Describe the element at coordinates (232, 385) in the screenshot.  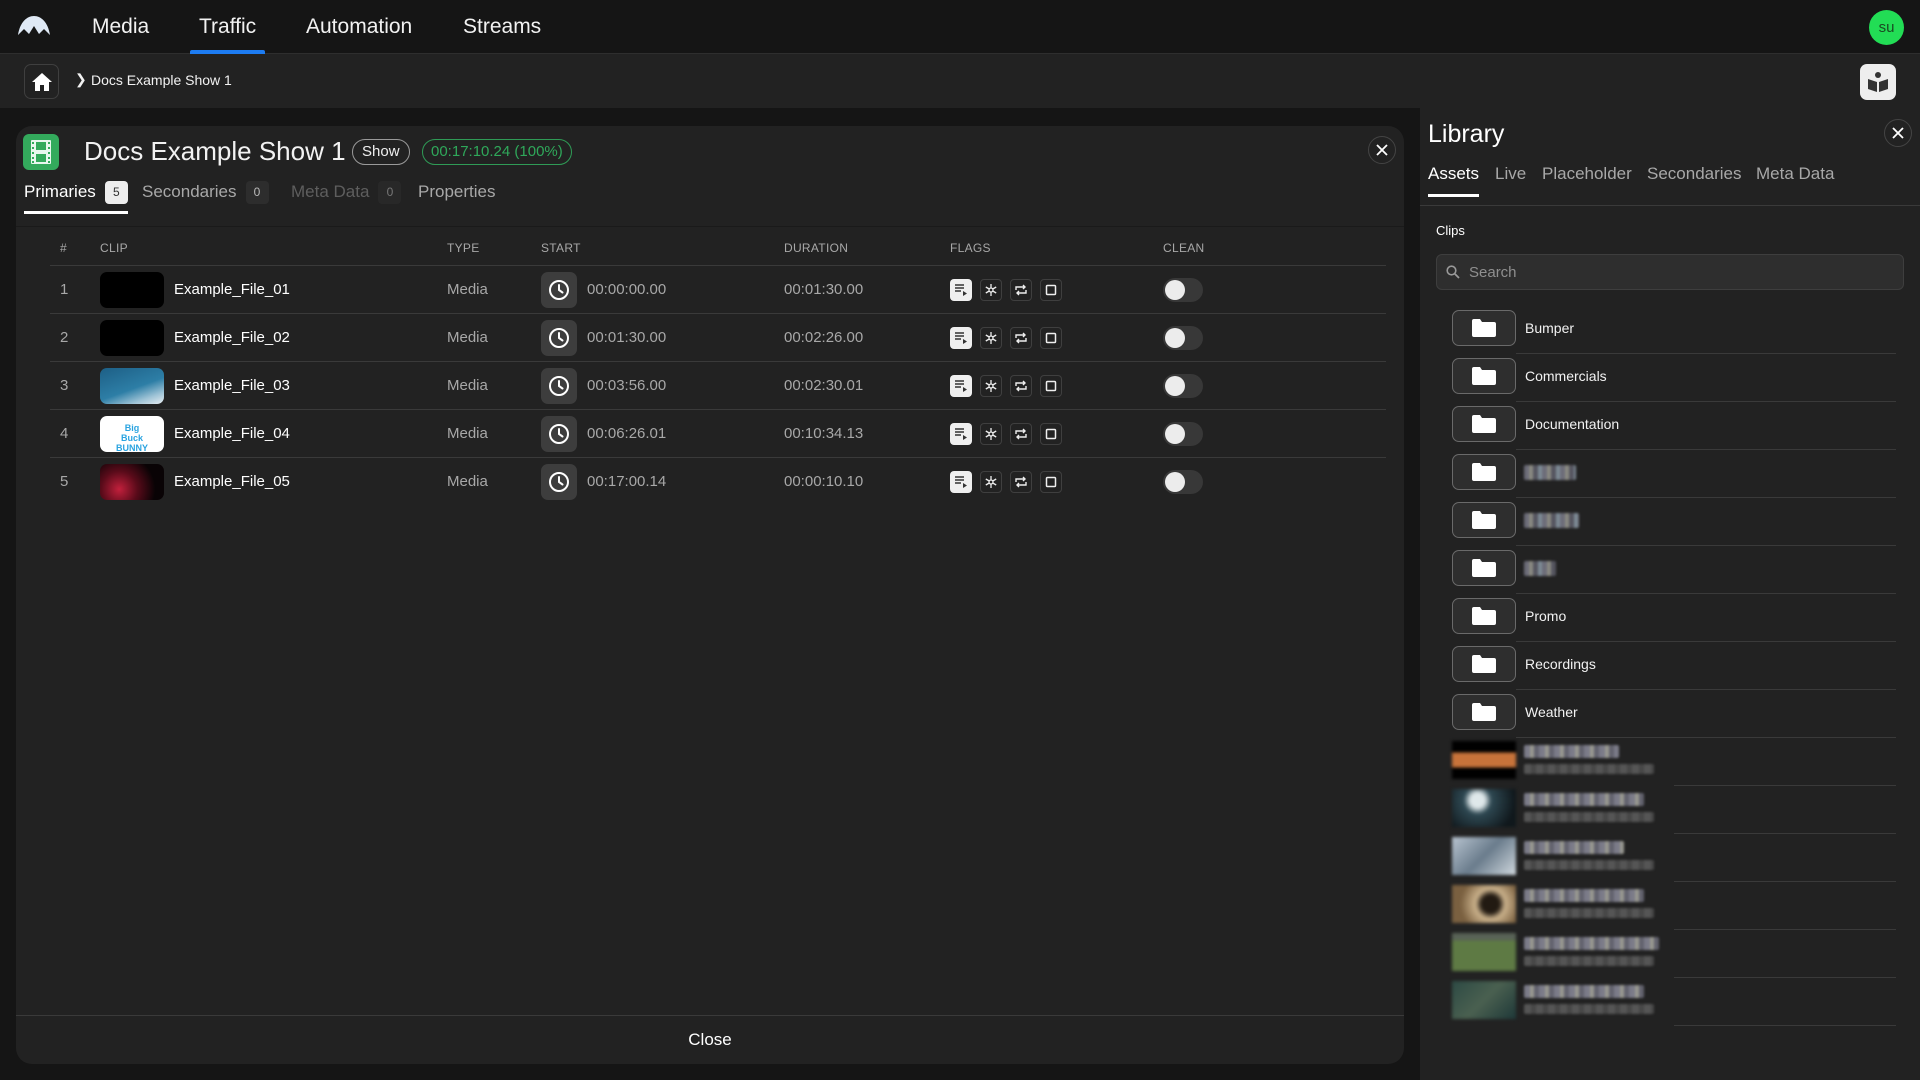
I see `clip-name: Example_File_03` at that location.